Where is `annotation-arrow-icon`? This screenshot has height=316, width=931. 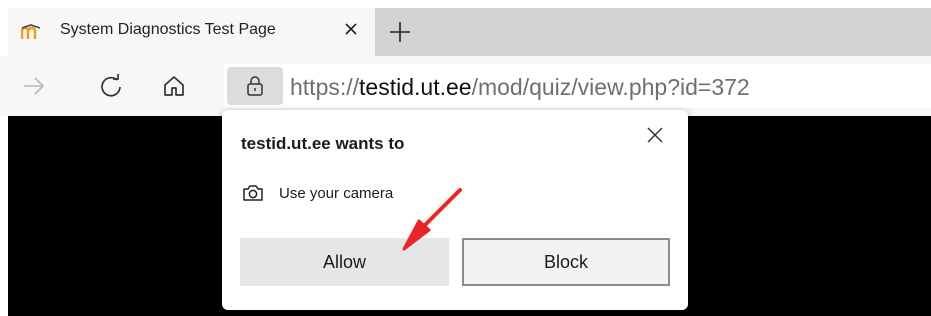 annotation-arrow-icon is located at coordinates (432, 219).